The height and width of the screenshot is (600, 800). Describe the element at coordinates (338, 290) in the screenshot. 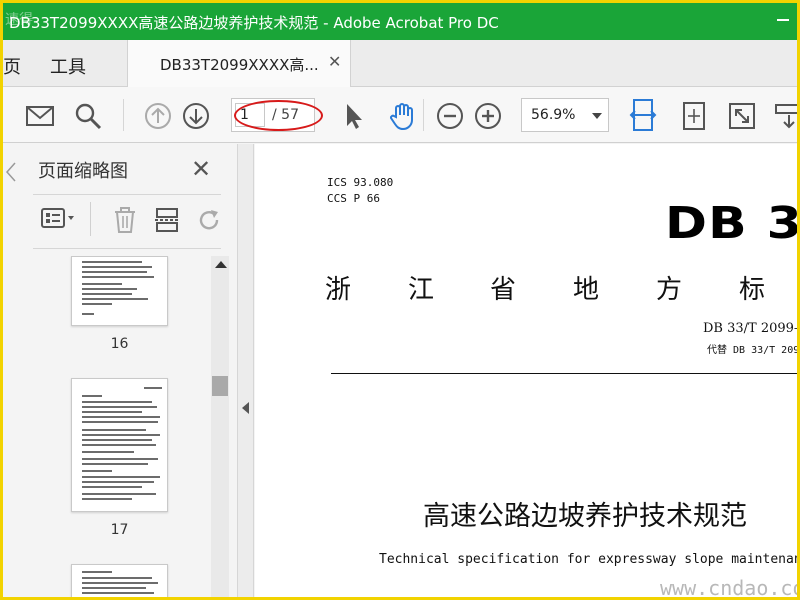

I see `title-char: 浙` at that location.